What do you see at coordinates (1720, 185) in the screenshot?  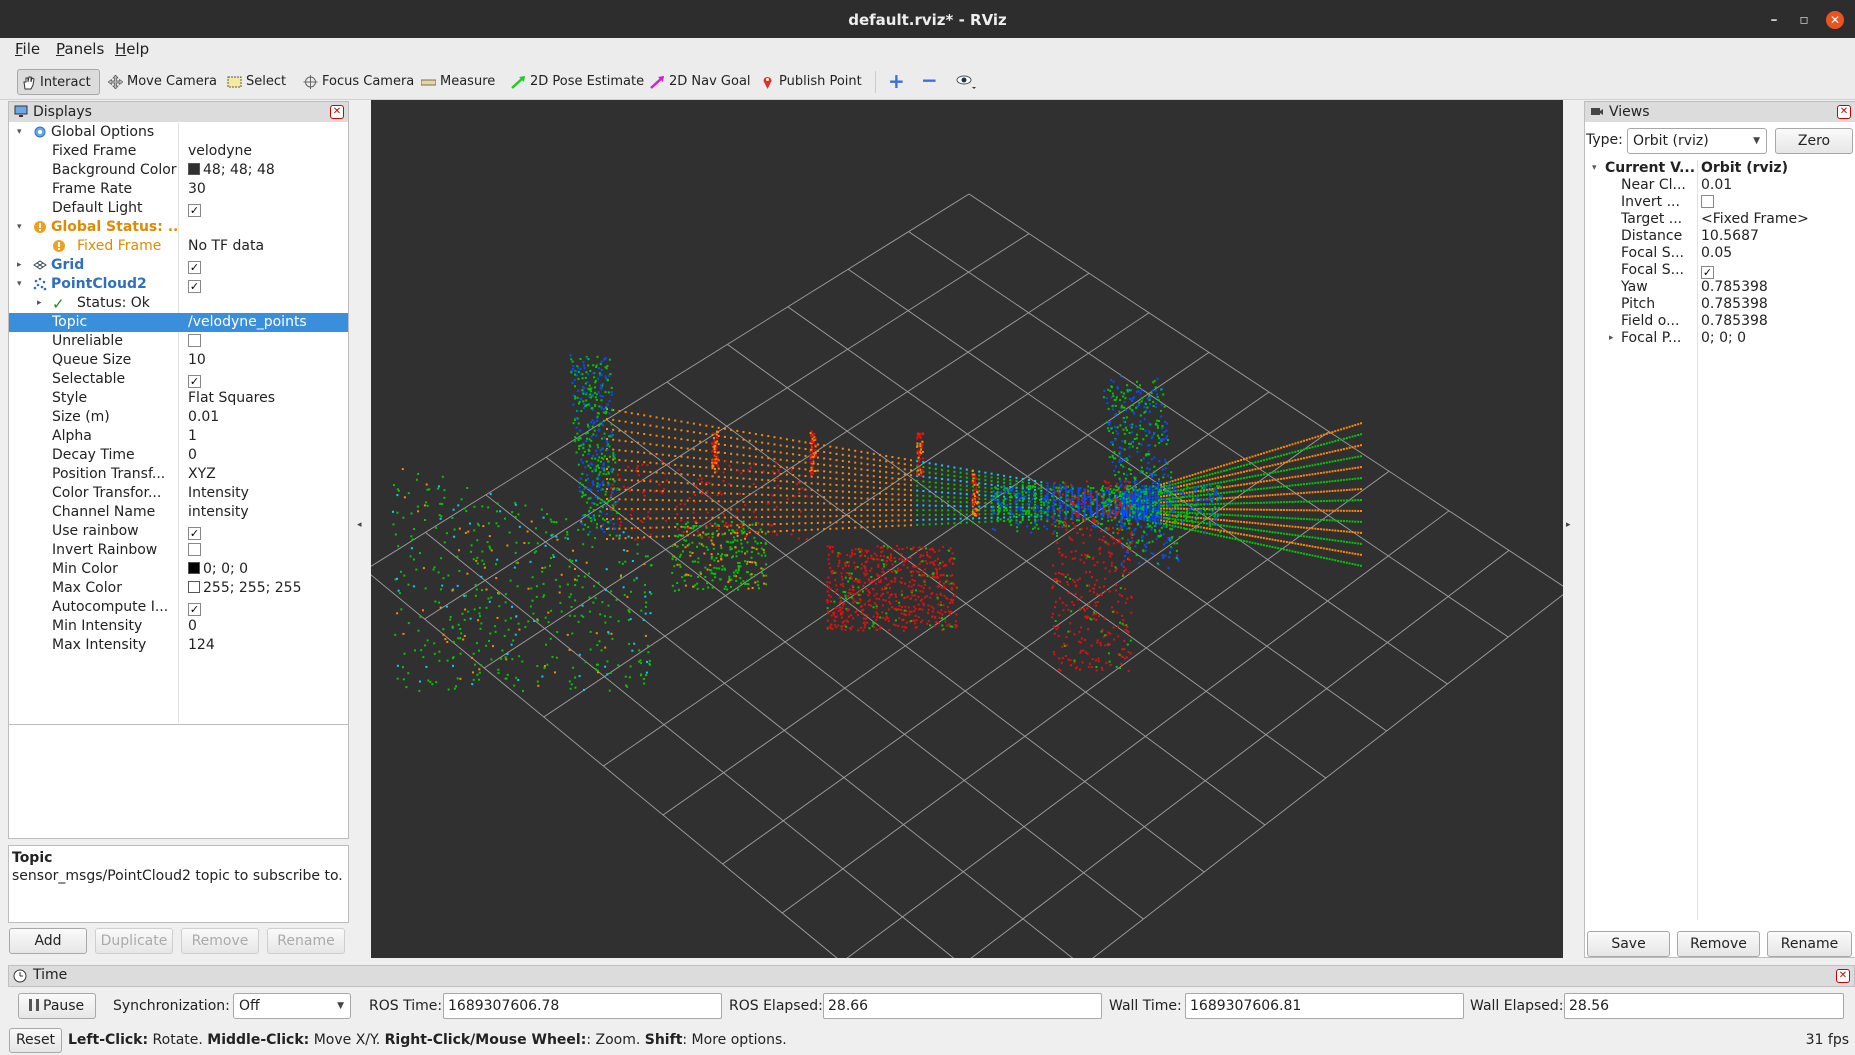 I see `view-row-near-clip: Near Cl... 0.01` at bounding box center [1720, 185].